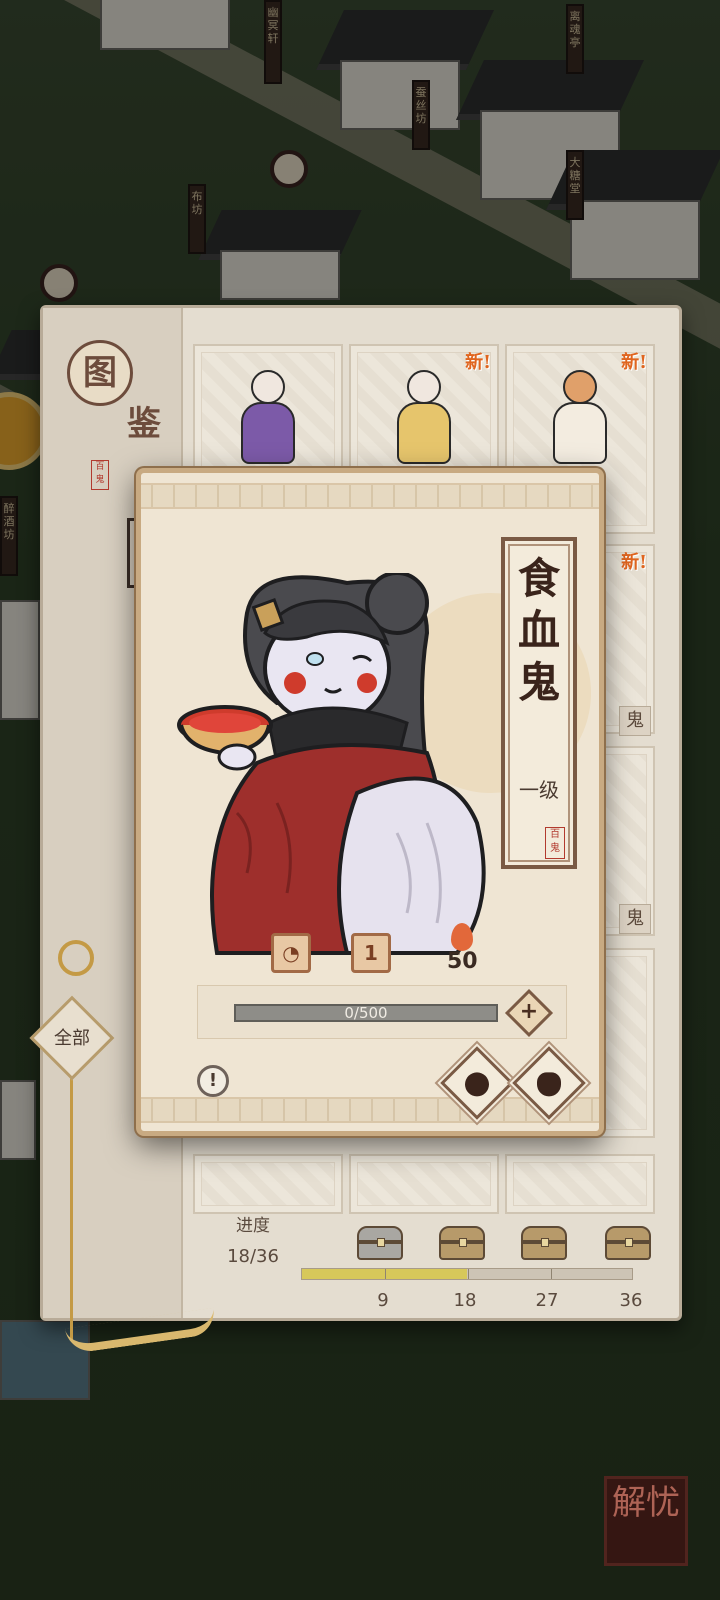 Image resolution: width=720 pixels, height=1600 pixels. I want to click on title-char: 图, so click(100, 373).